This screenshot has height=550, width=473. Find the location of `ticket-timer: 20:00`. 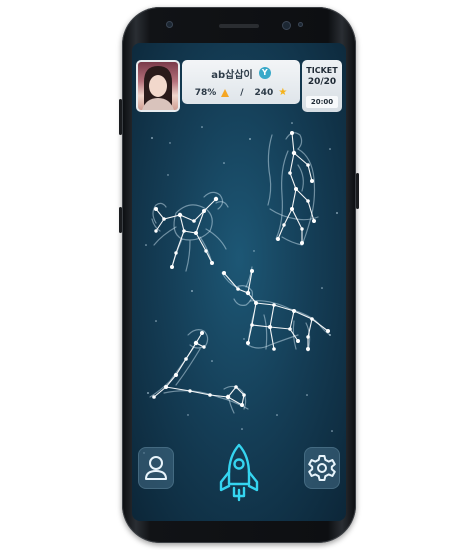

ticket-timer: 20:00 is located at coordinates (322, 102).